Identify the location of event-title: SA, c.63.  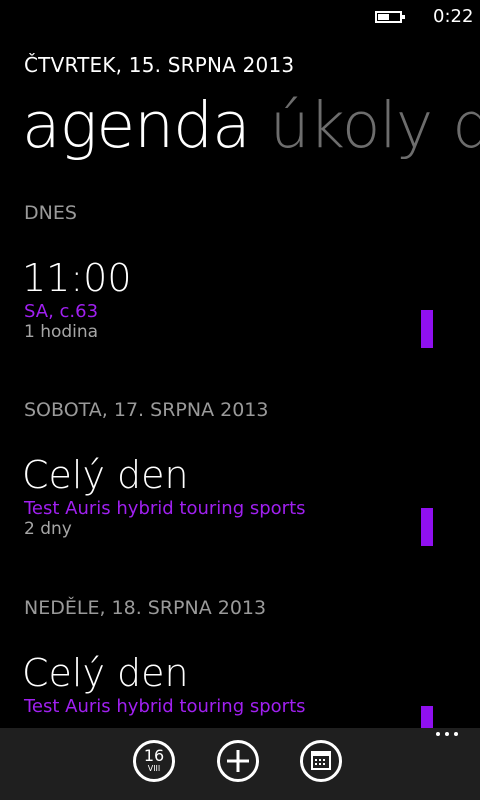
(61, 311).